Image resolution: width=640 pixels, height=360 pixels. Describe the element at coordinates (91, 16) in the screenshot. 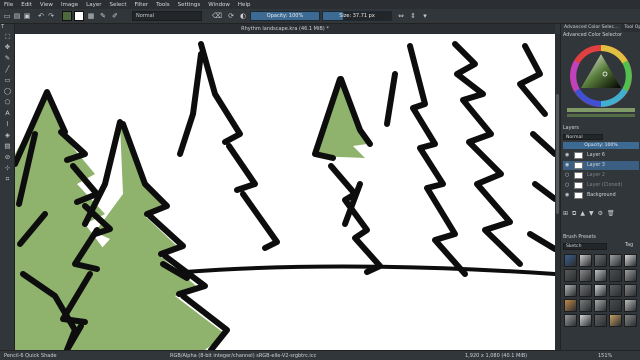

I see `pattern-icon: ▦` at that location.